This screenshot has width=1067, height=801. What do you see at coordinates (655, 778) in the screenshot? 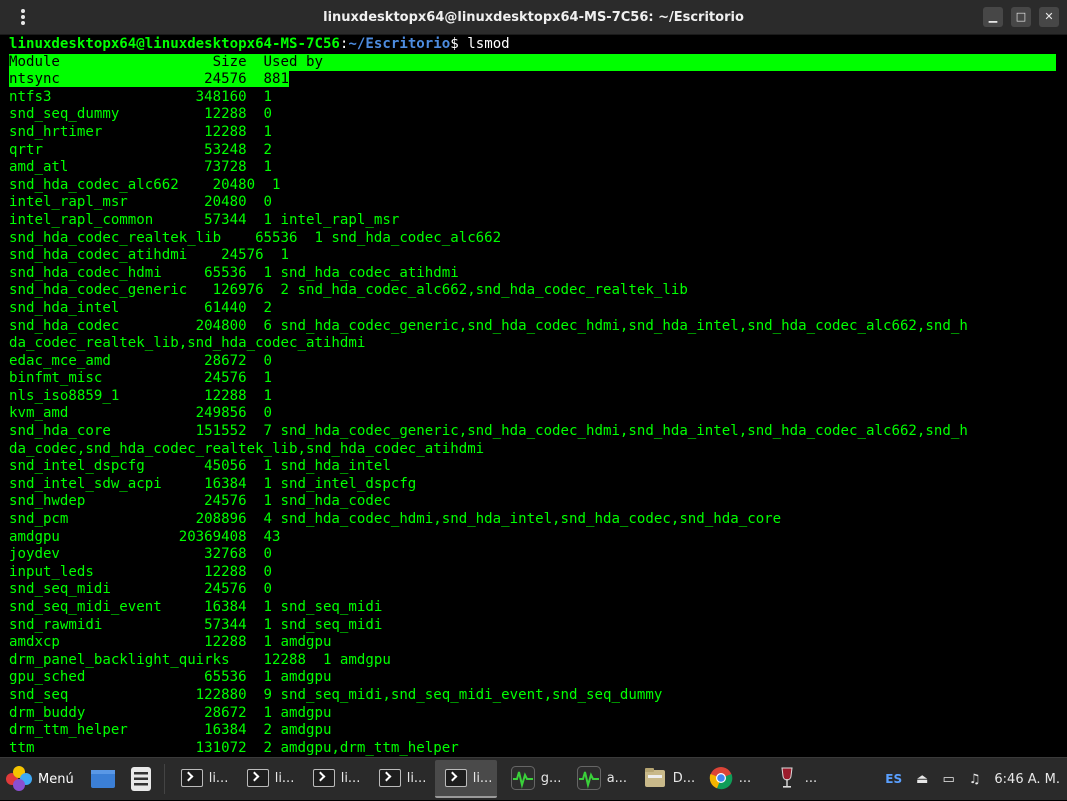
I see `file-manager-icon` at bounding box center [655, 778].